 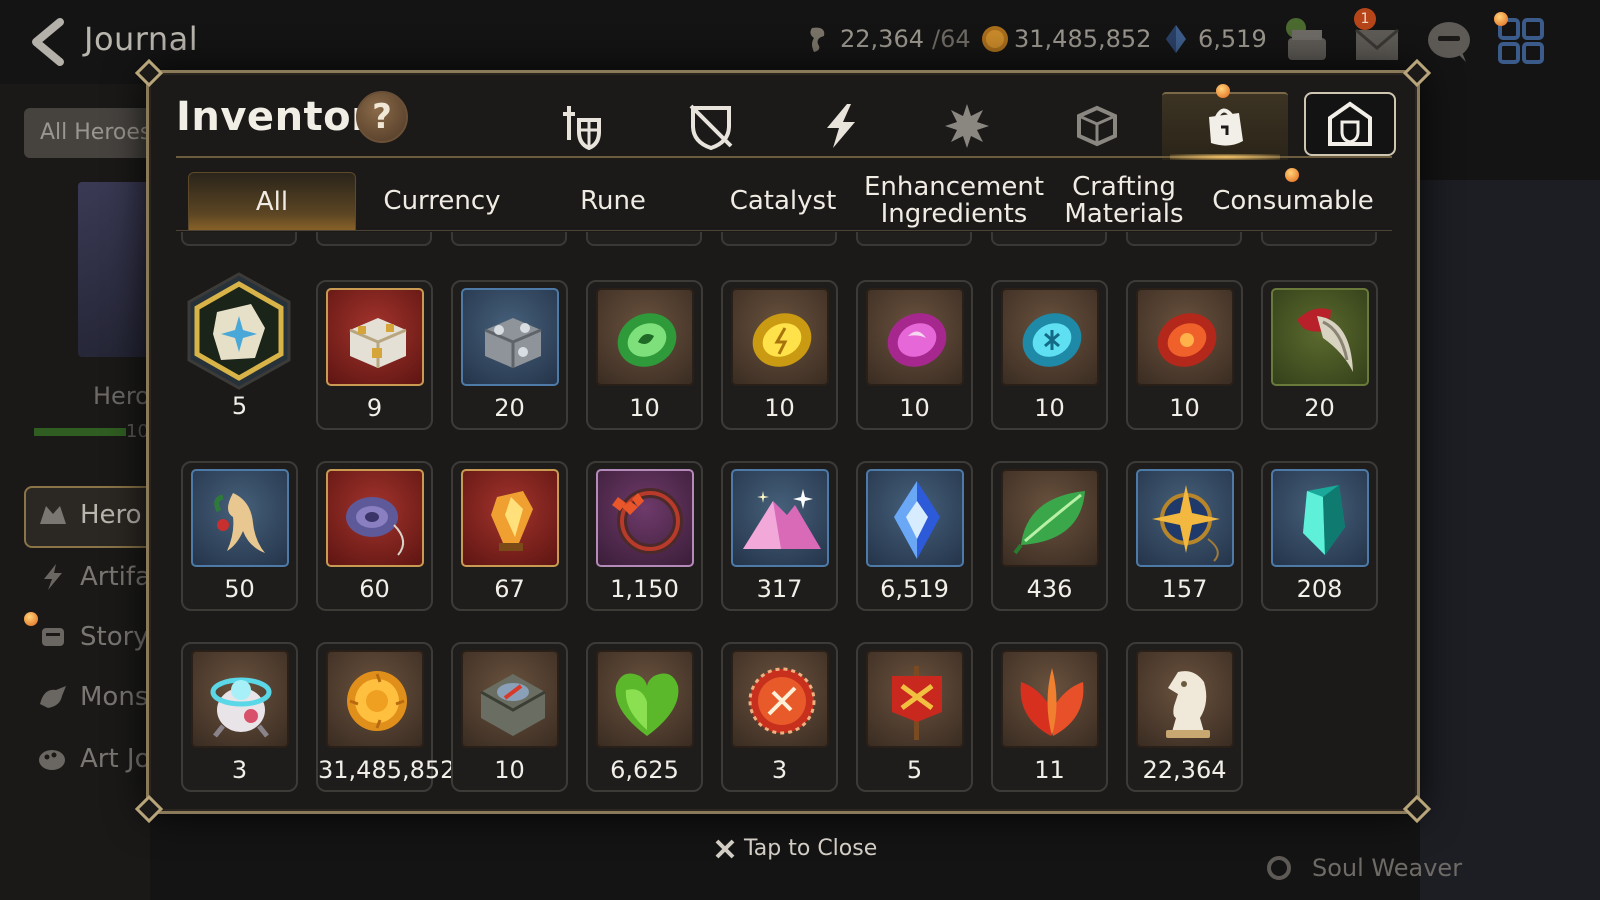 I want to click on sidebar-label: Mons, so click(x=114, y=697).